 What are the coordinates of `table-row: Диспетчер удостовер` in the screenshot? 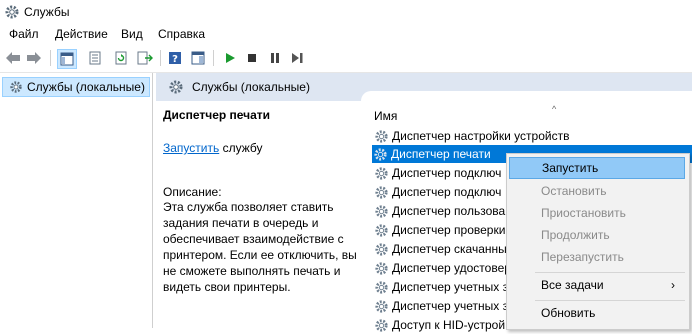 It's located at (442, 268).